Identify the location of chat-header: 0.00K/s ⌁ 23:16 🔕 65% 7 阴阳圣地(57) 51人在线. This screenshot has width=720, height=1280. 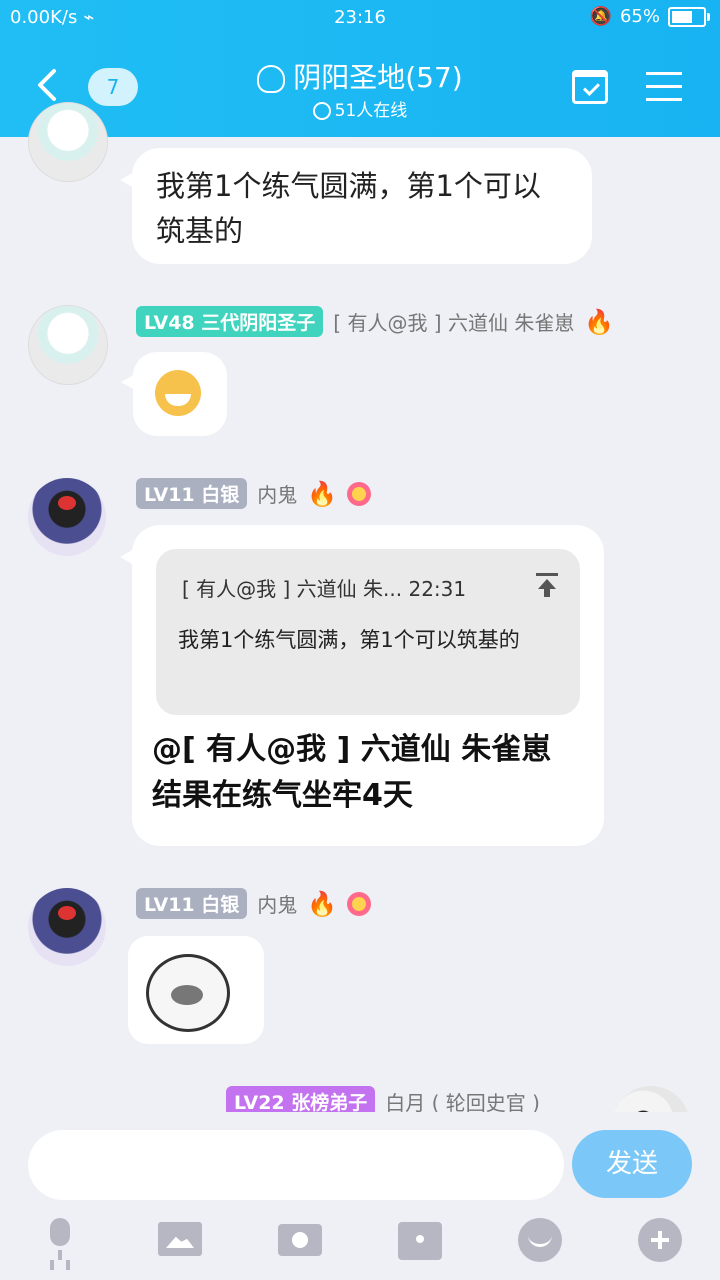
(360, 68).